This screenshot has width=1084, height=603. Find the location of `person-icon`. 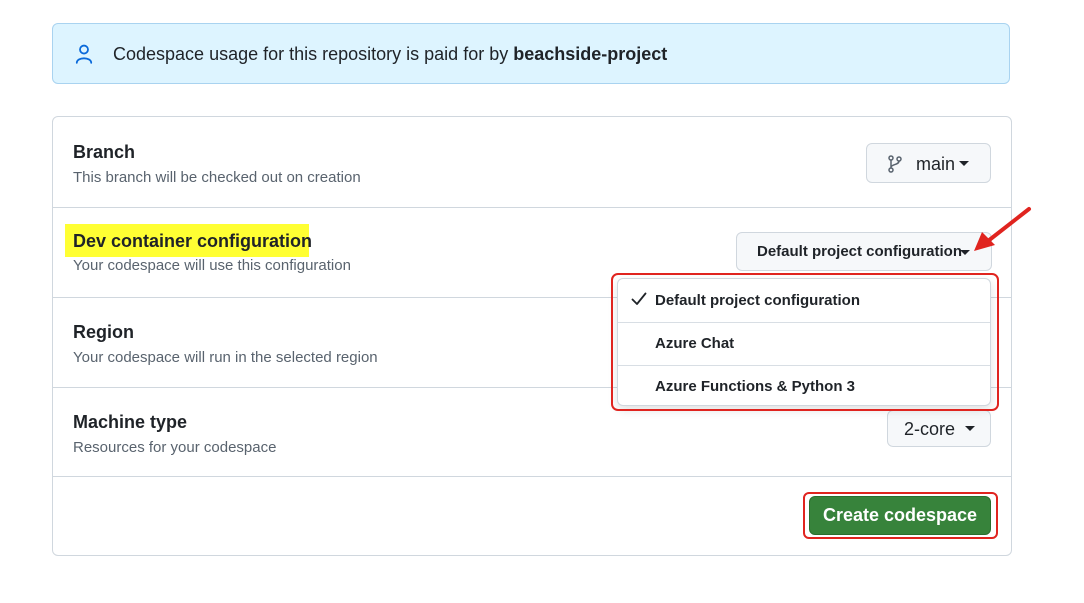

person-icon is located at coordinates (84, 54).